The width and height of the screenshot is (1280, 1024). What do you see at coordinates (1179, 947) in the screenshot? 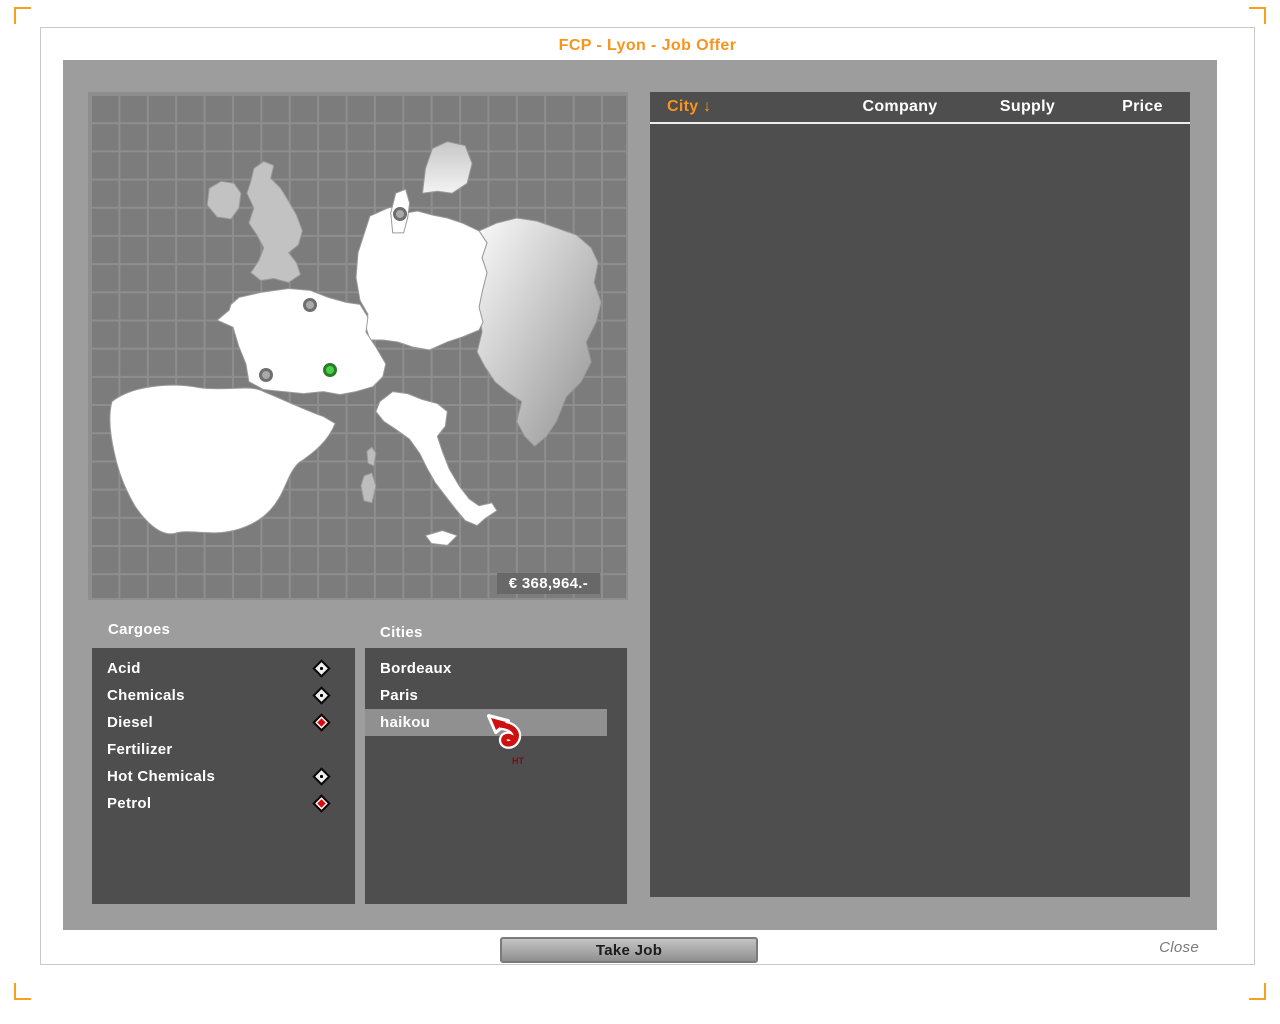
I see `close-button: Close` at bounding box center [1179, 947].